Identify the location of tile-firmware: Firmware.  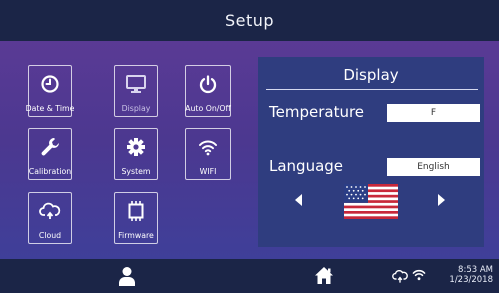
(136, 218).